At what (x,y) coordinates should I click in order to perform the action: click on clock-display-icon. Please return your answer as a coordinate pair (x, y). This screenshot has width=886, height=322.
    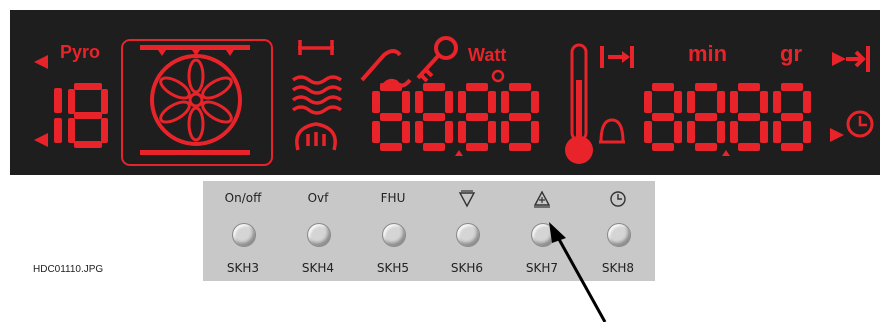
    Looking at the image, I should click on (860, 124).